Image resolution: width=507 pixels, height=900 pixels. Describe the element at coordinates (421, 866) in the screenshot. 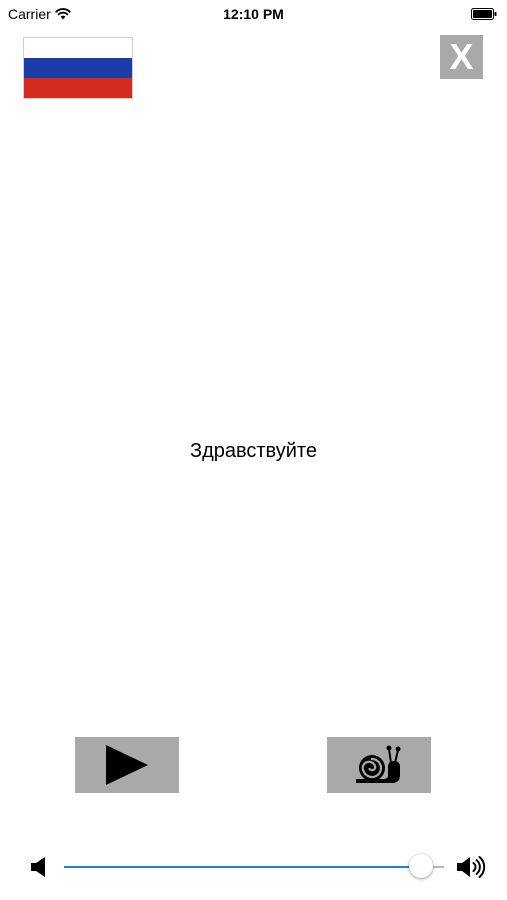

I see `volume-slider-thumb` at that location.